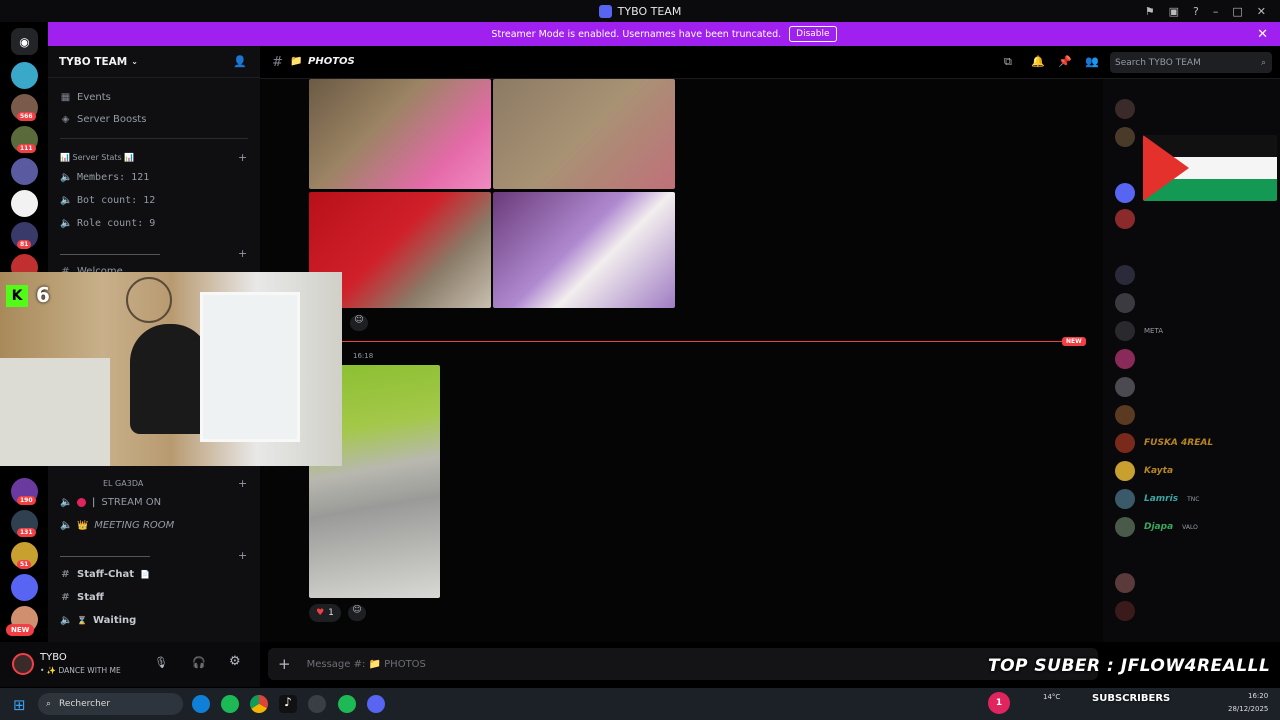  Describe the element at coordinates (201, 704) in the screenshot. I see `edge-icon` at that location.